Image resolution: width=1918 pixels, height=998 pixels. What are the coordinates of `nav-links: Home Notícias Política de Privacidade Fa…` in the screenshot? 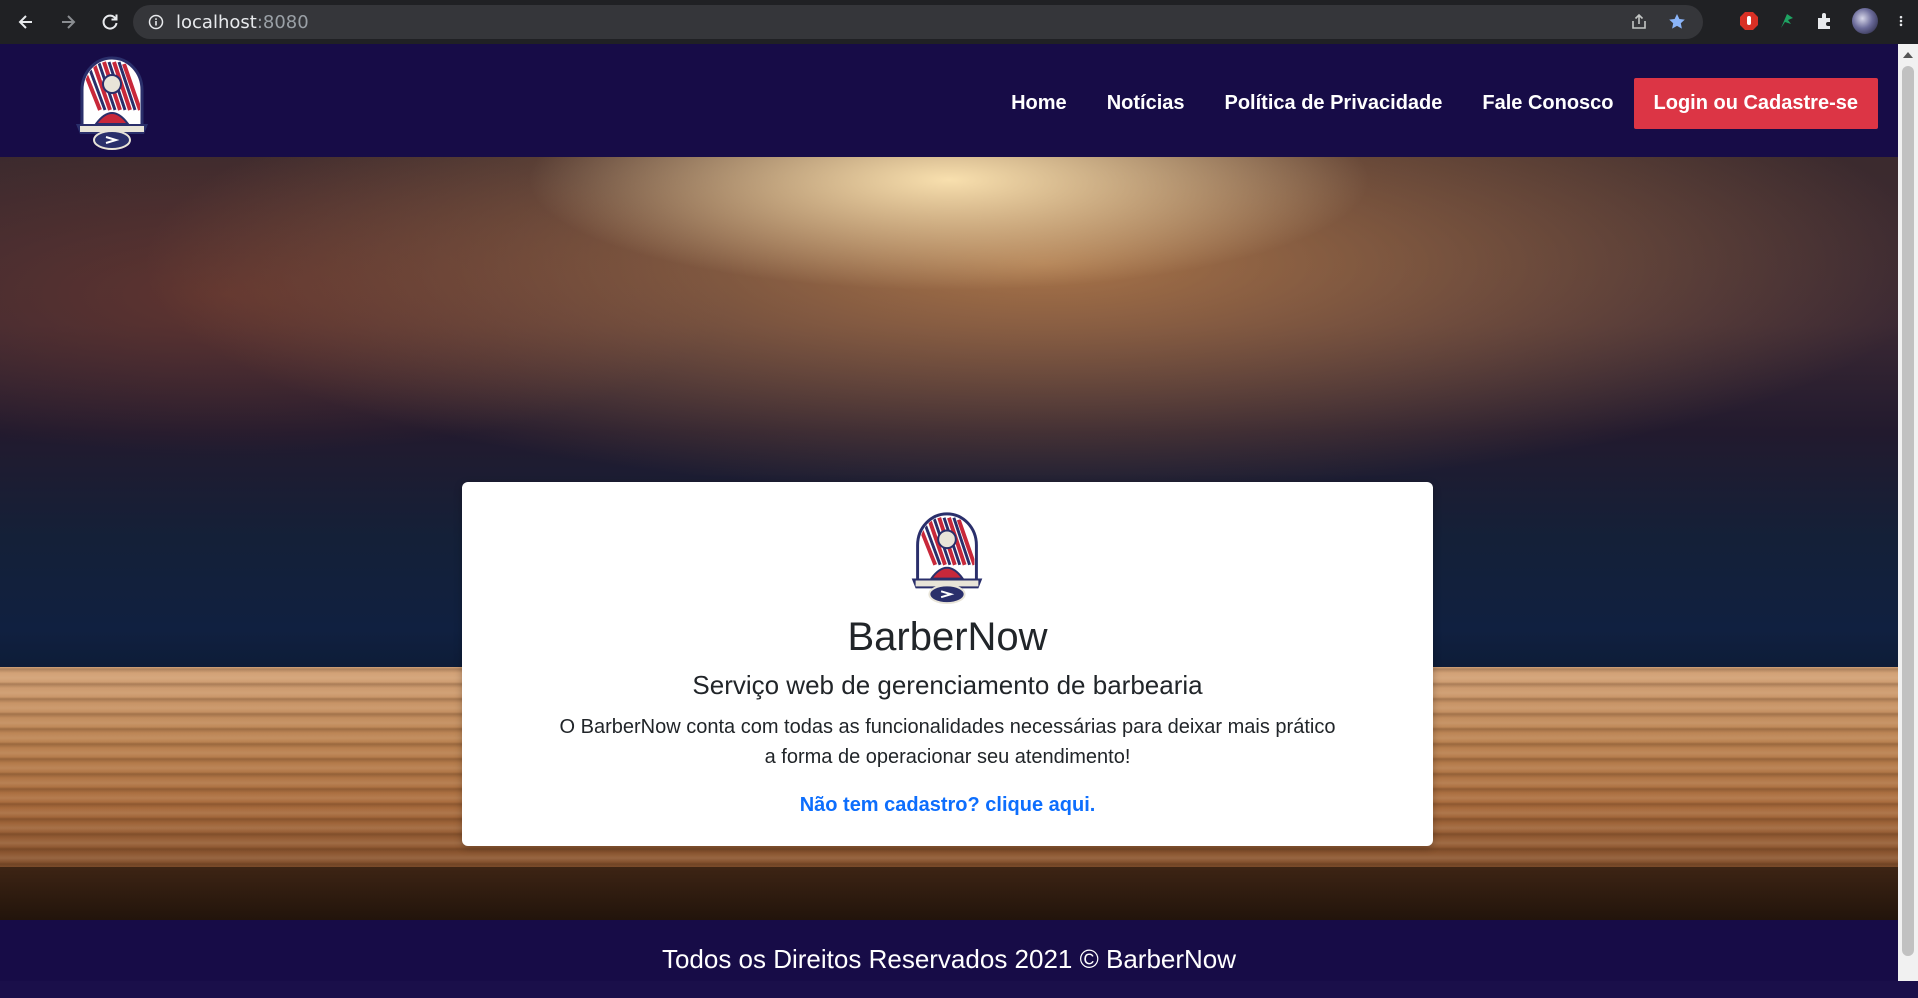 It's located at (1424, 103).